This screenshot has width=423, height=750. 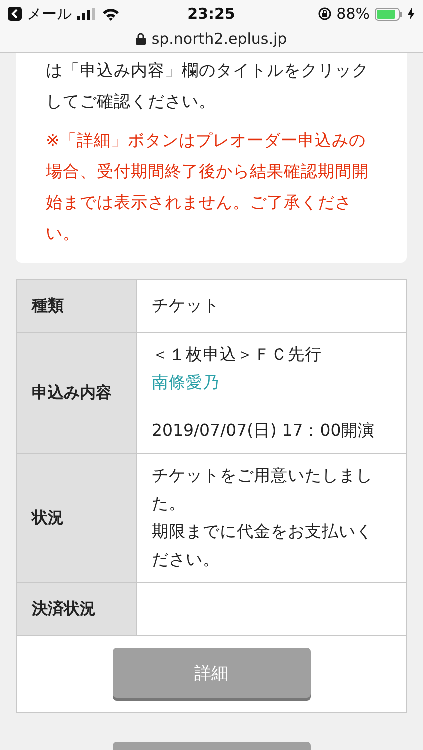 I want to click on row-label: 決済状況, so click(x=77, y=609).